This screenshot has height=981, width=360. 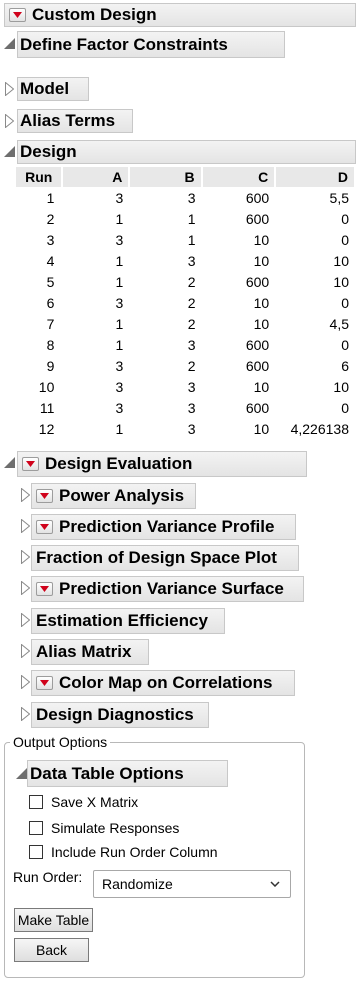 I want to click on table-cell: 5, so click(x=39, y=281).